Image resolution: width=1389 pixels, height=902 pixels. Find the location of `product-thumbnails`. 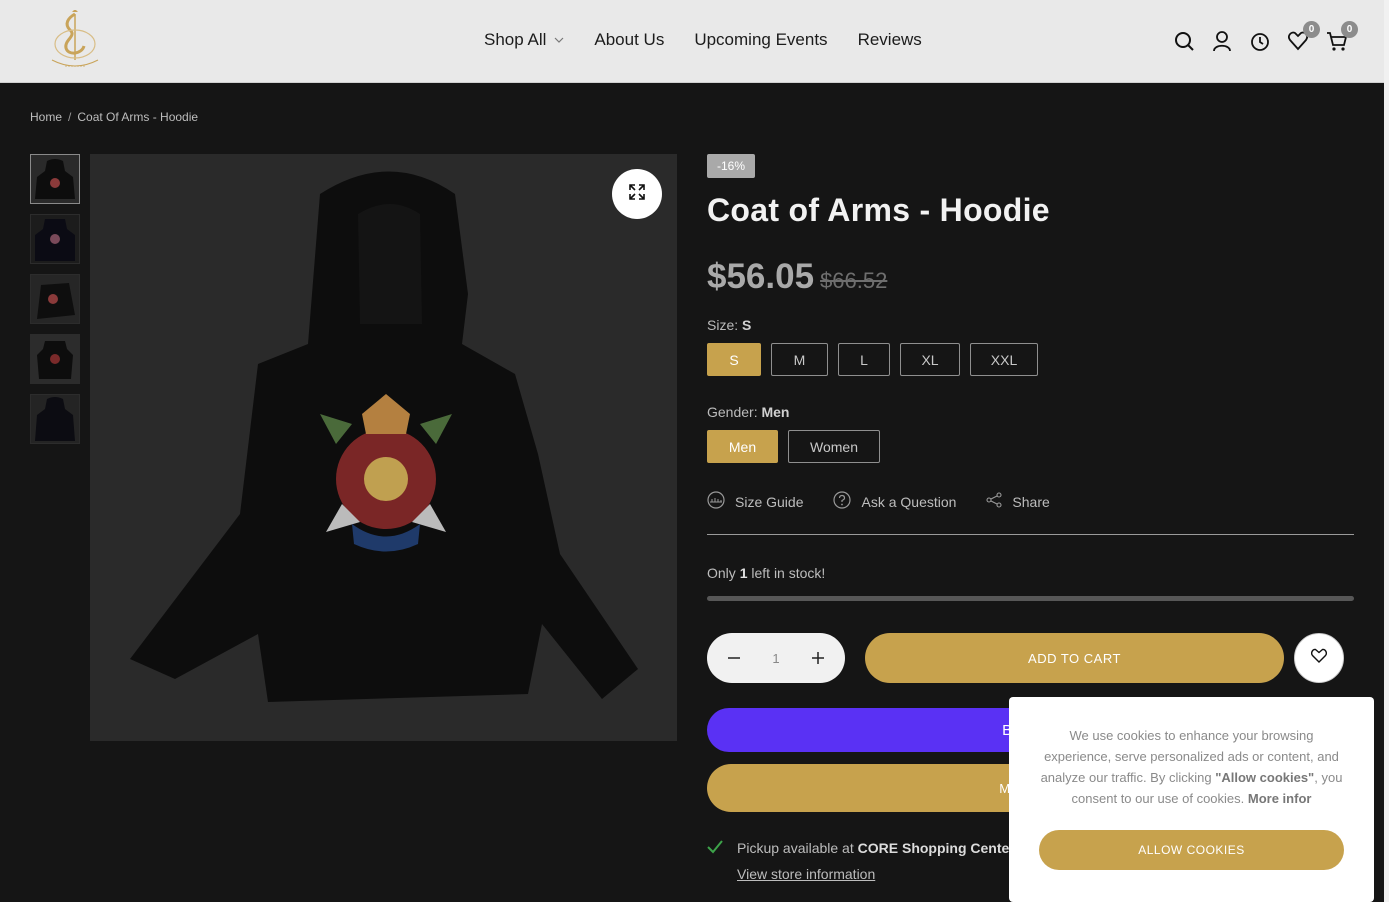

product-thumbnails is located at coordinates (55, 299).